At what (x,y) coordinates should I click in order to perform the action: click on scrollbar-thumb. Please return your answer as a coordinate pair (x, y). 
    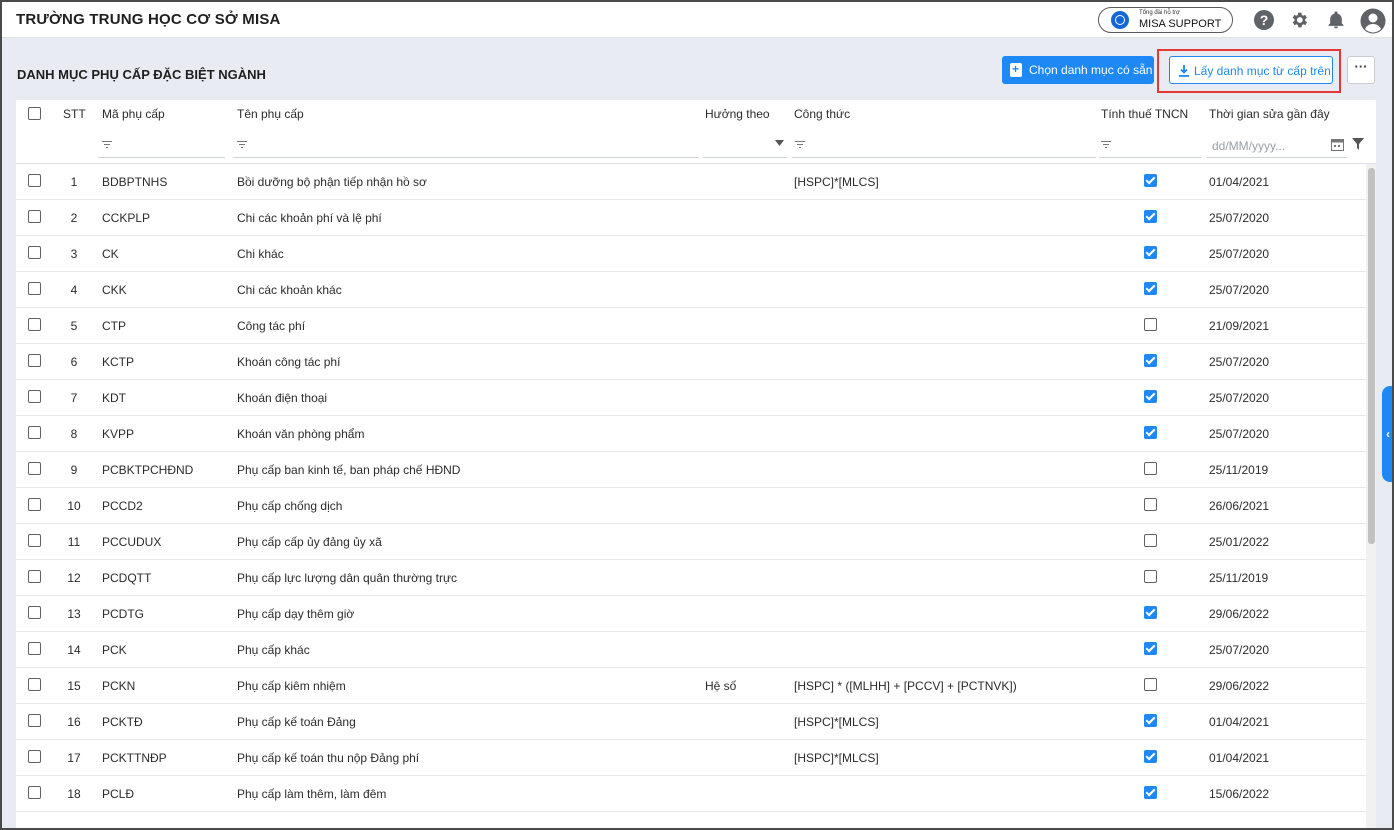
    Looking at the image, I should click on (1371, 356).